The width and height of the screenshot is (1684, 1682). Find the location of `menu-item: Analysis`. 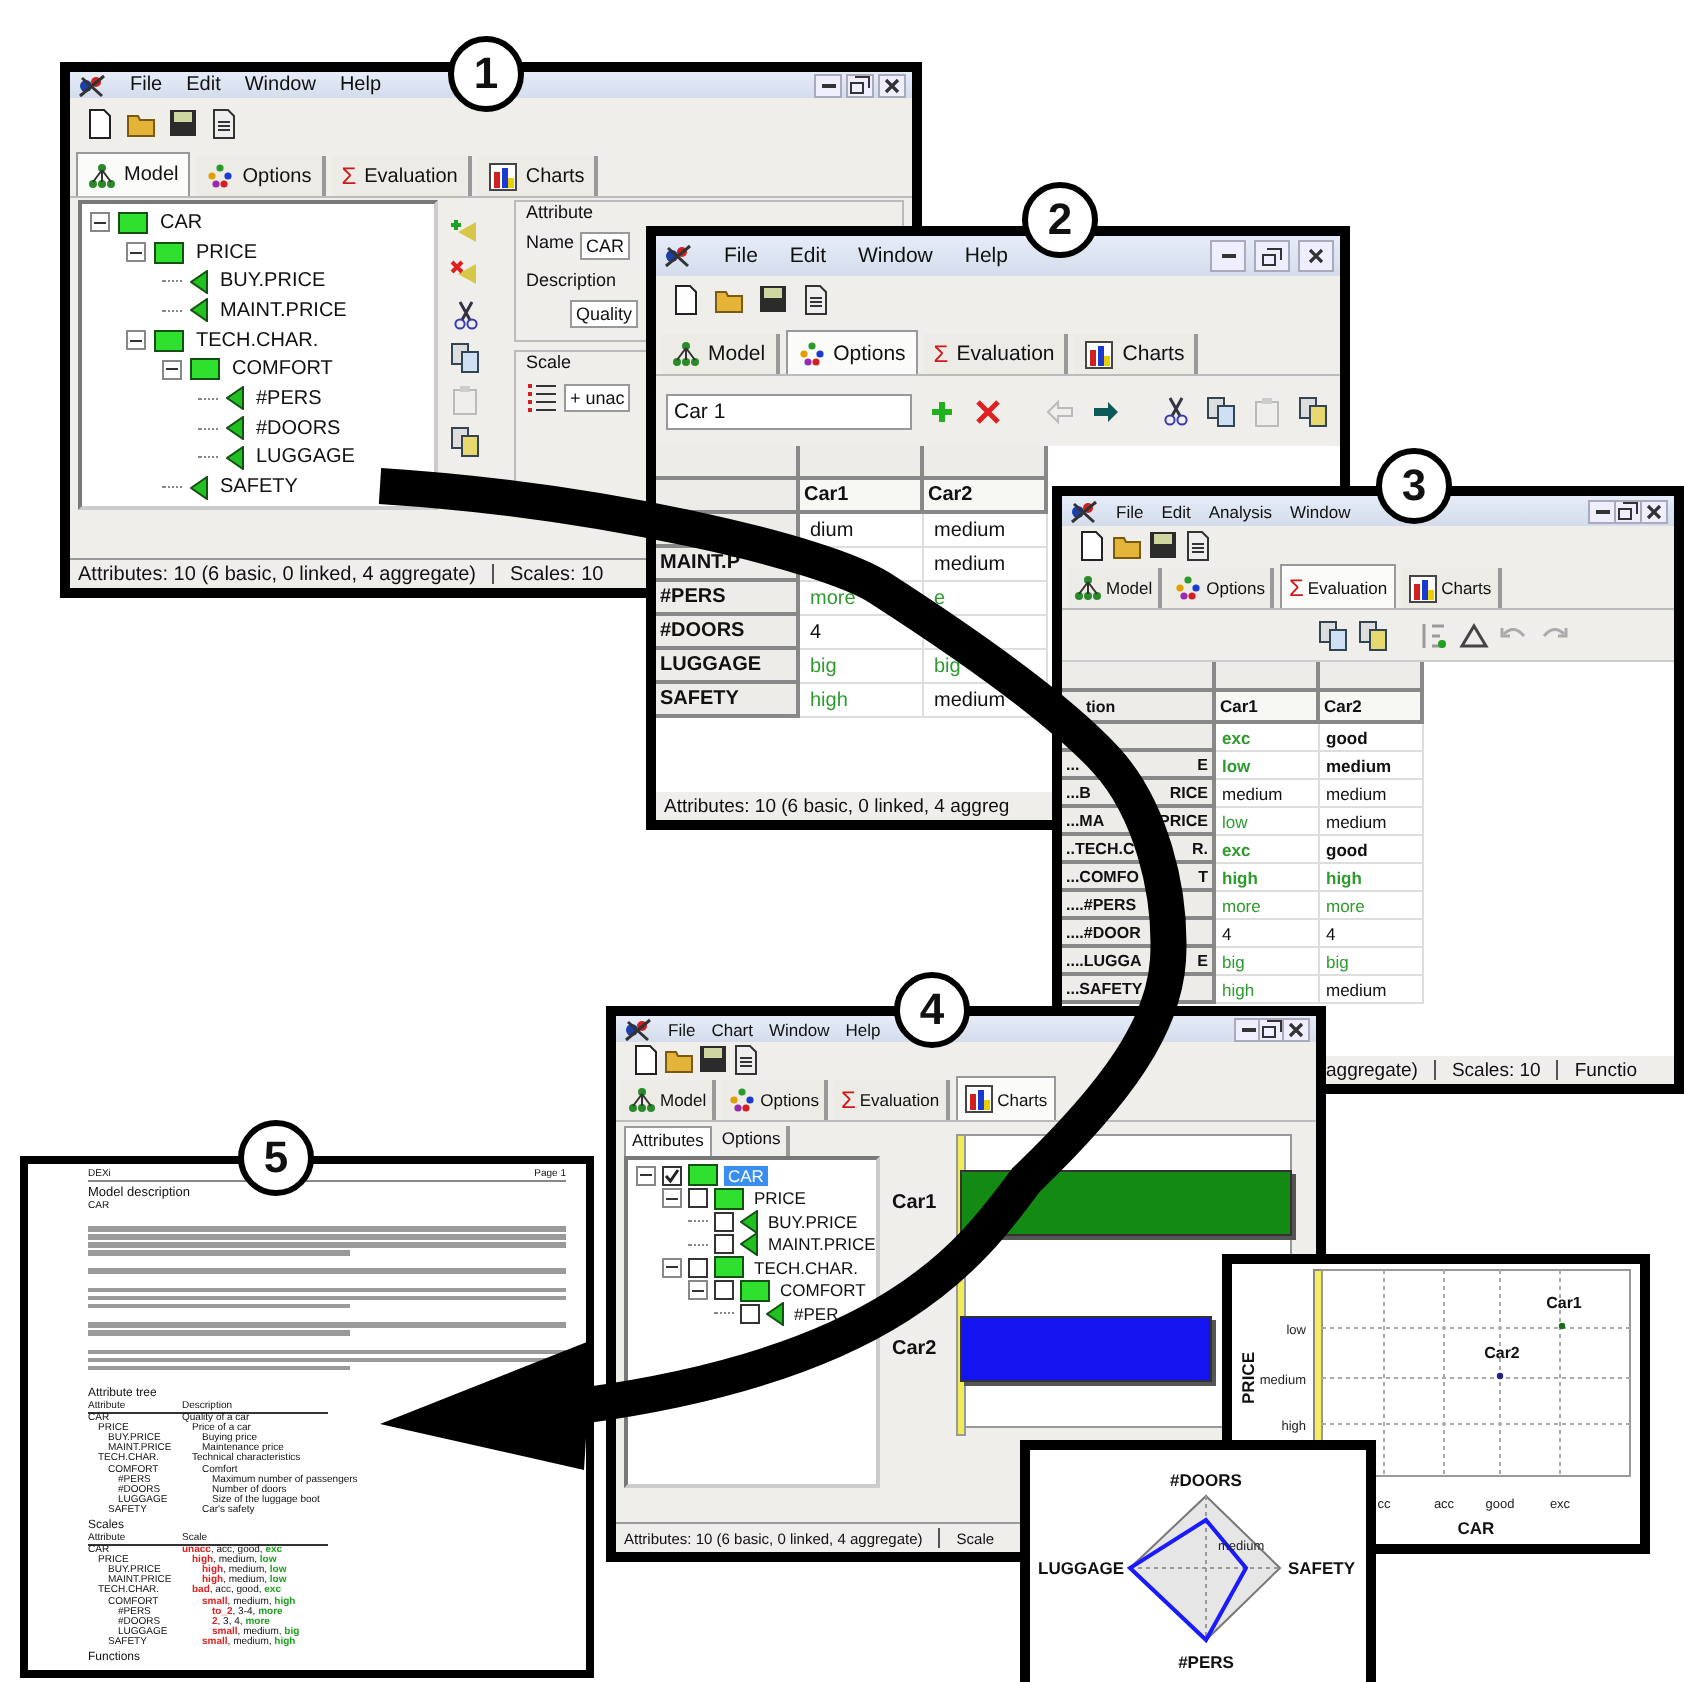

menu-item: Analysis is located at coordinates (1240, 511).